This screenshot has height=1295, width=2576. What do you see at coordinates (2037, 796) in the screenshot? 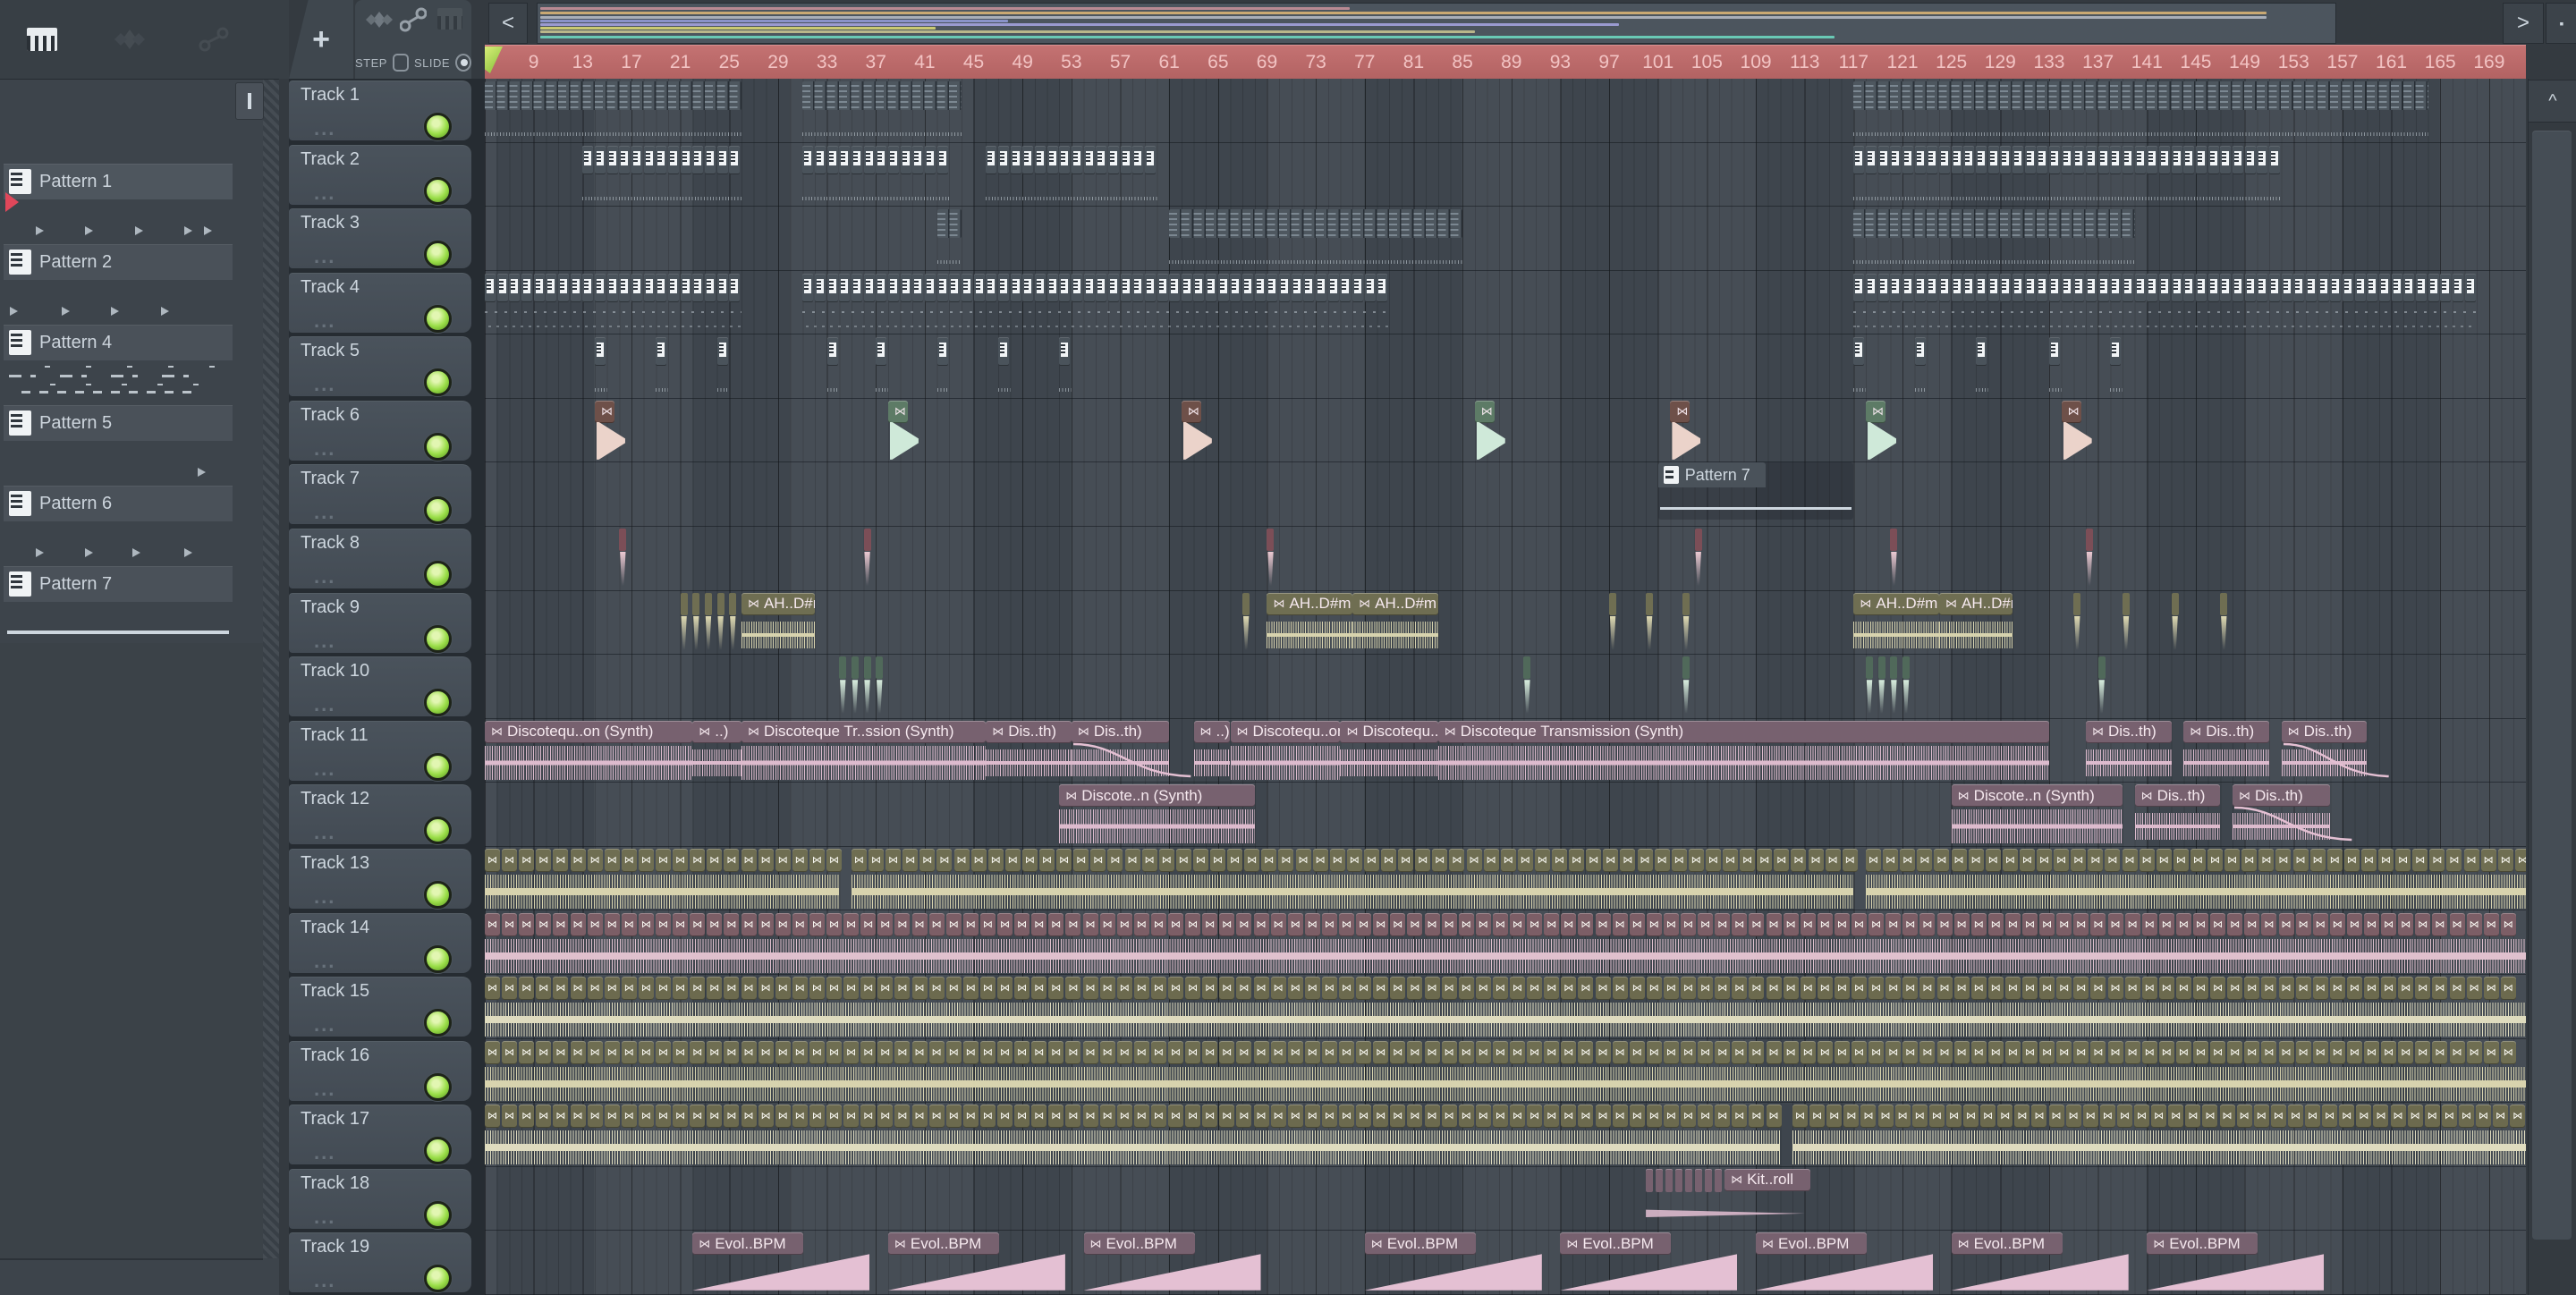
I see `clip-header: ⋈ Discote..n (Synth)` at bounding box center [2037, 796].